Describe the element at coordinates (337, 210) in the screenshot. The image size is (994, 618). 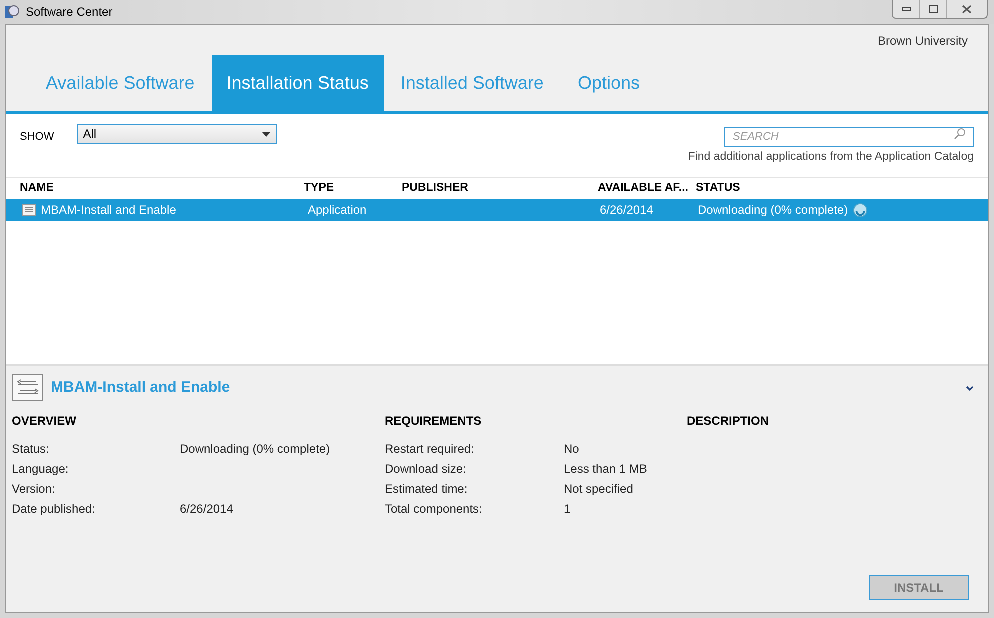
I see `table-cell-text: Application` at that location.